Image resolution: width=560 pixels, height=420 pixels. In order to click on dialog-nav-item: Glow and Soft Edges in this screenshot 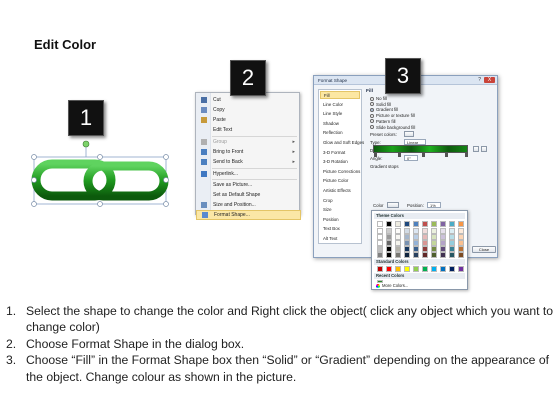, I will do `click(342, 143)`.